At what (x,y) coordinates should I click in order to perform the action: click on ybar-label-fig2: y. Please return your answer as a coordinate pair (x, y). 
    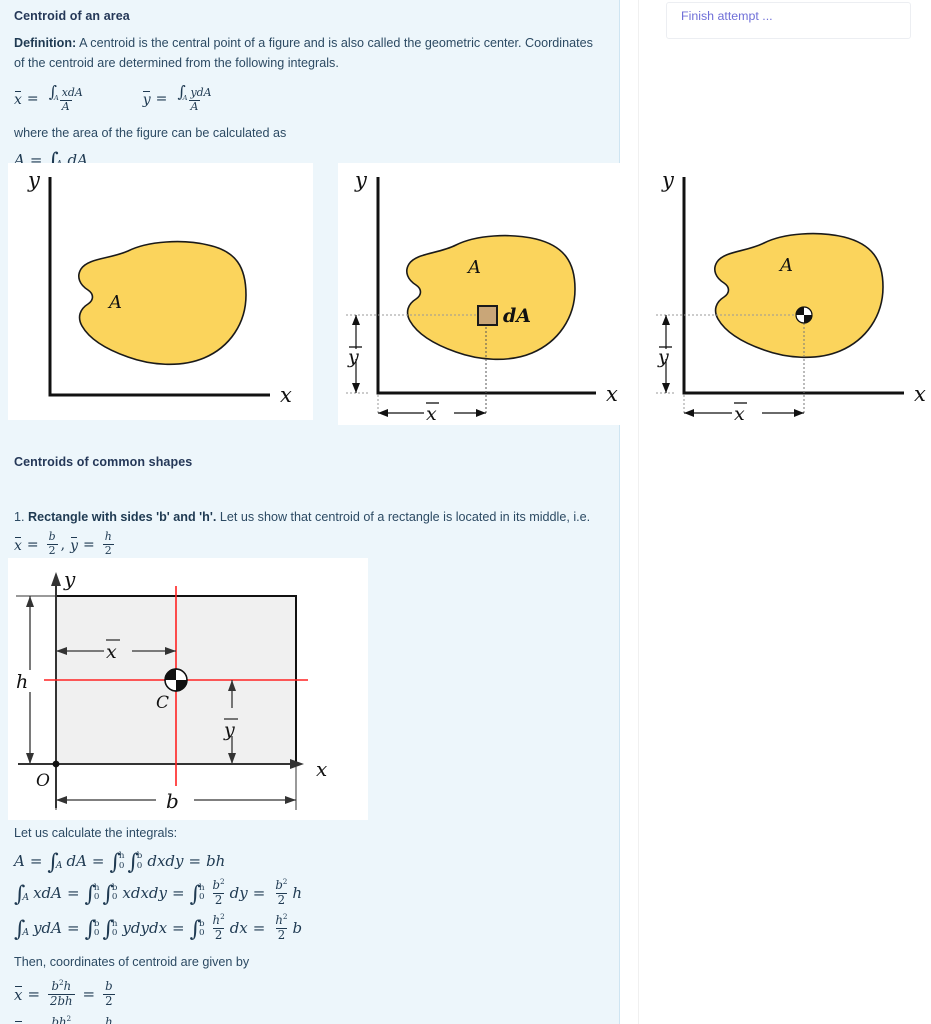
    Looking at the image, I should click on (353, 357).